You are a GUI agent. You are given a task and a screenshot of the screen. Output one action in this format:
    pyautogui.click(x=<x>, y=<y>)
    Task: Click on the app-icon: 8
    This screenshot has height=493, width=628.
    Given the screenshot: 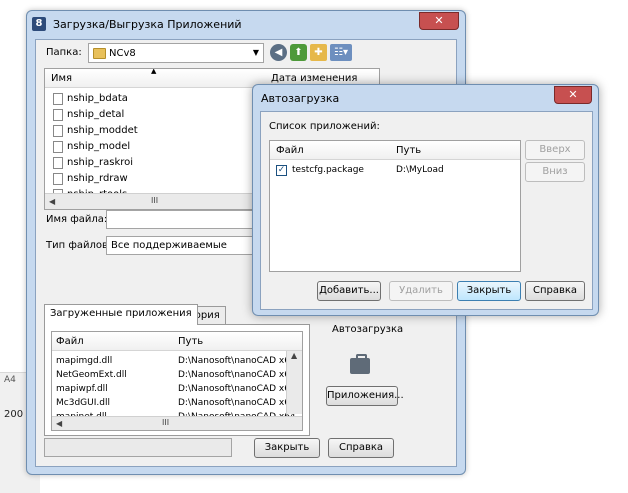 What is the action you would take?
    pyautogui.click(x=39, y=24)
    